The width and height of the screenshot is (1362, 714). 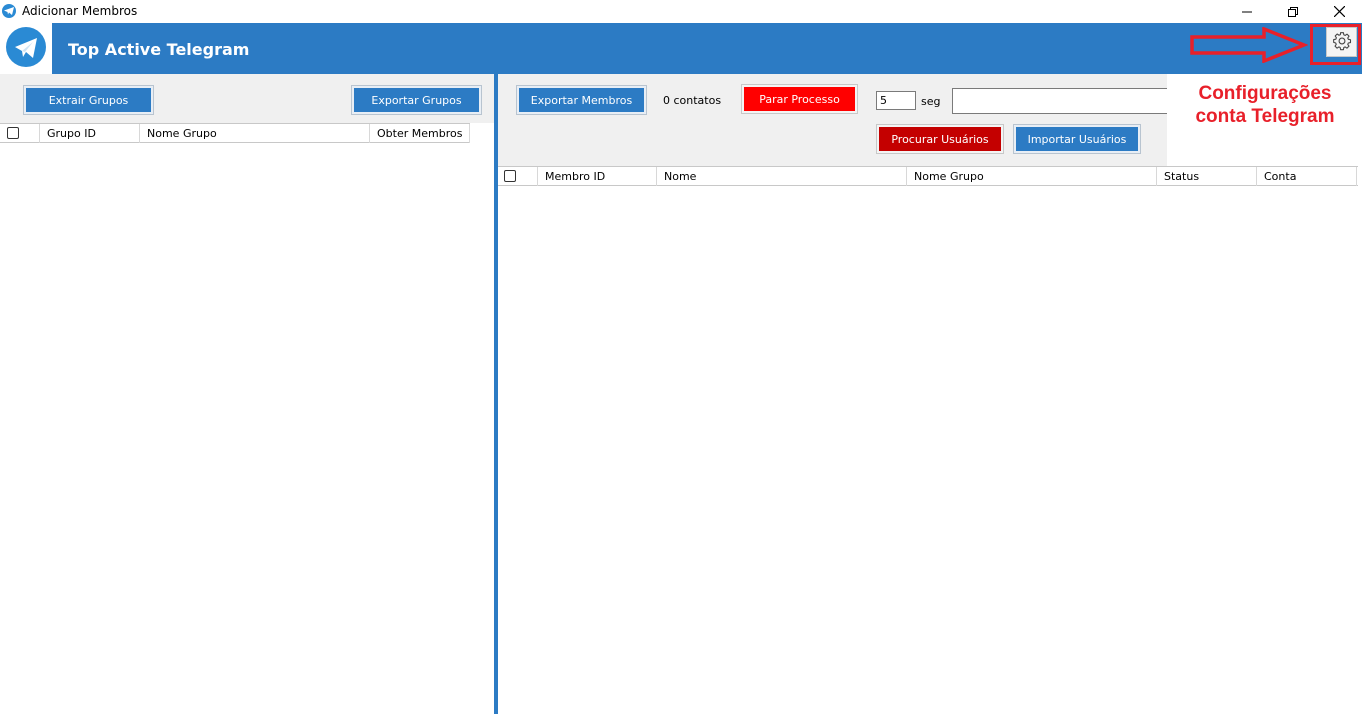 I want to click on column-header-group-id: Grupo ID, so click(x=89, y=133).